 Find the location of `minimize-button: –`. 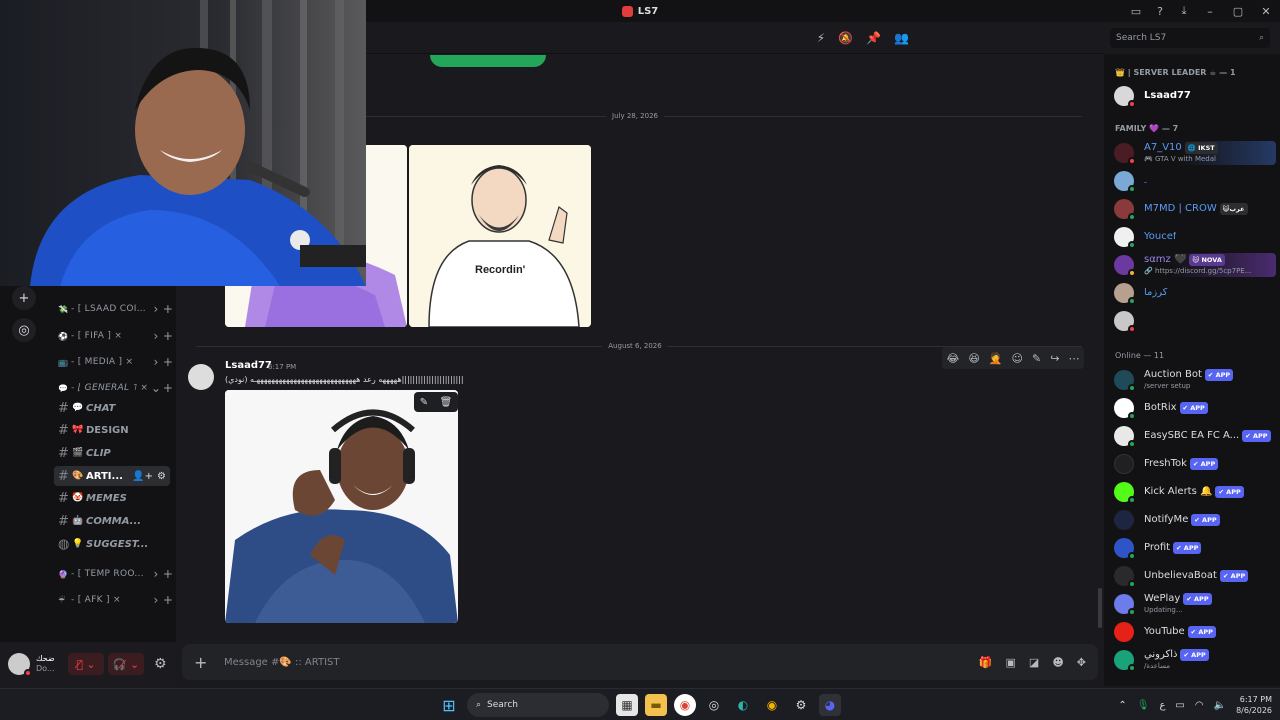

minimize-button: – is located at coordinates (1210, 11).